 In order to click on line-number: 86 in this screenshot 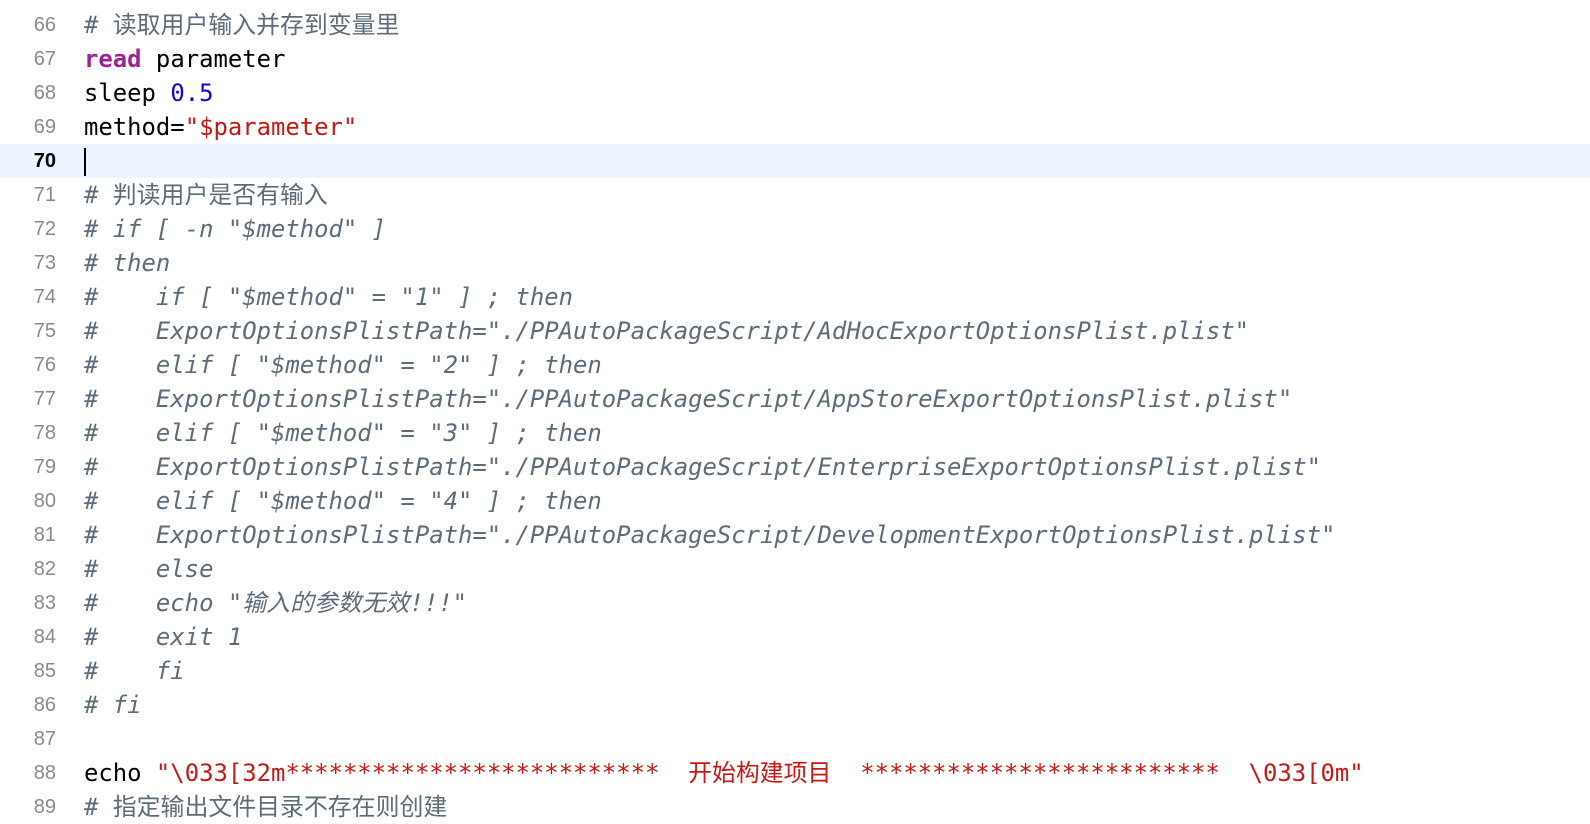, I will do `click(44, 705)`.